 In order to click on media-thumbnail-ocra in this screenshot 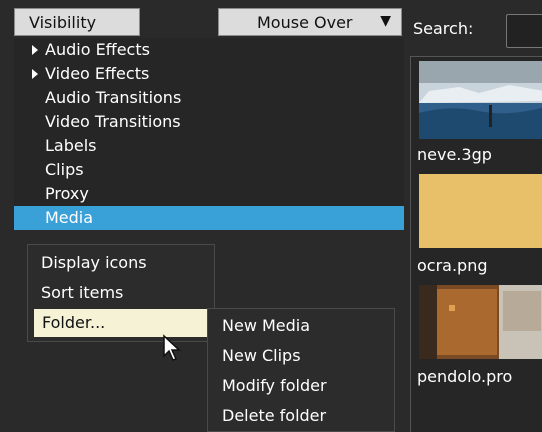, I will do `click(480, 211)`.